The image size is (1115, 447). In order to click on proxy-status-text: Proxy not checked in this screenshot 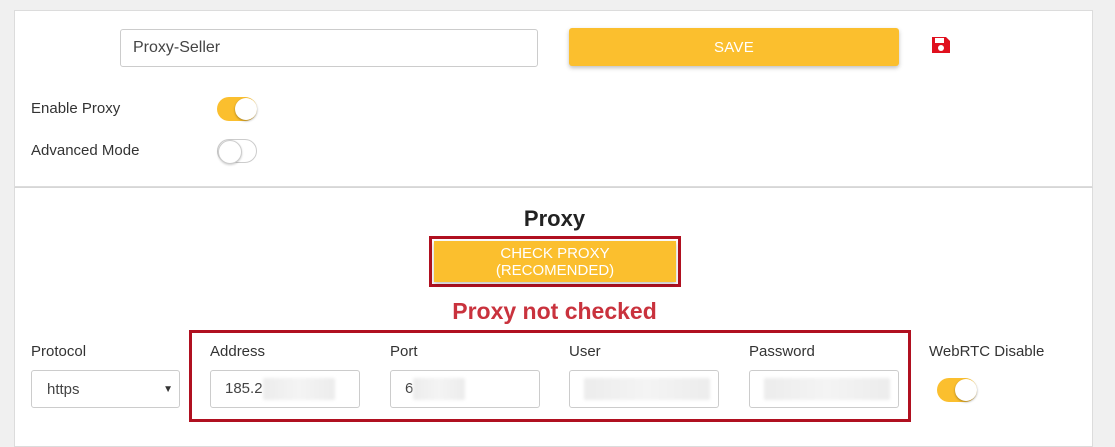, I will do `click(554, 311)`.